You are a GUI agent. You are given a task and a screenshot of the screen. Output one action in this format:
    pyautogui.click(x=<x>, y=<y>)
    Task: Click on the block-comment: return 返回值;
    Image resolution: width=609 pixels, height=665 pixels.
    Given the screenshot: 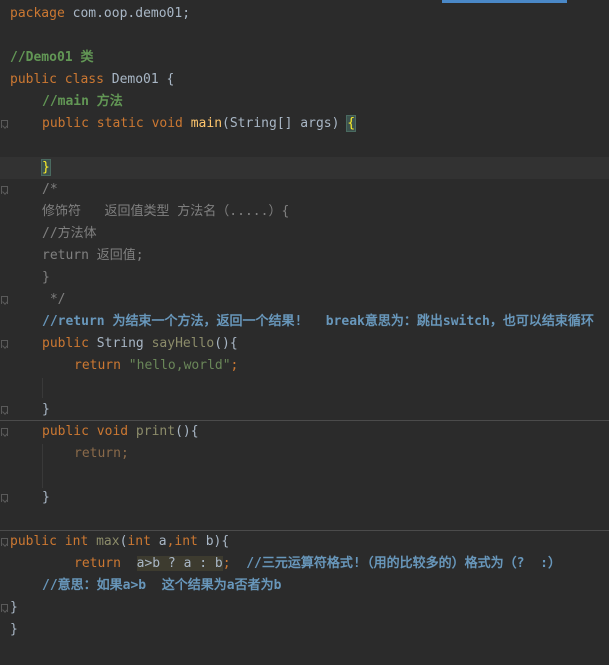 What is the action you would take?
    pyautogui.click(x=93, y=255)
    